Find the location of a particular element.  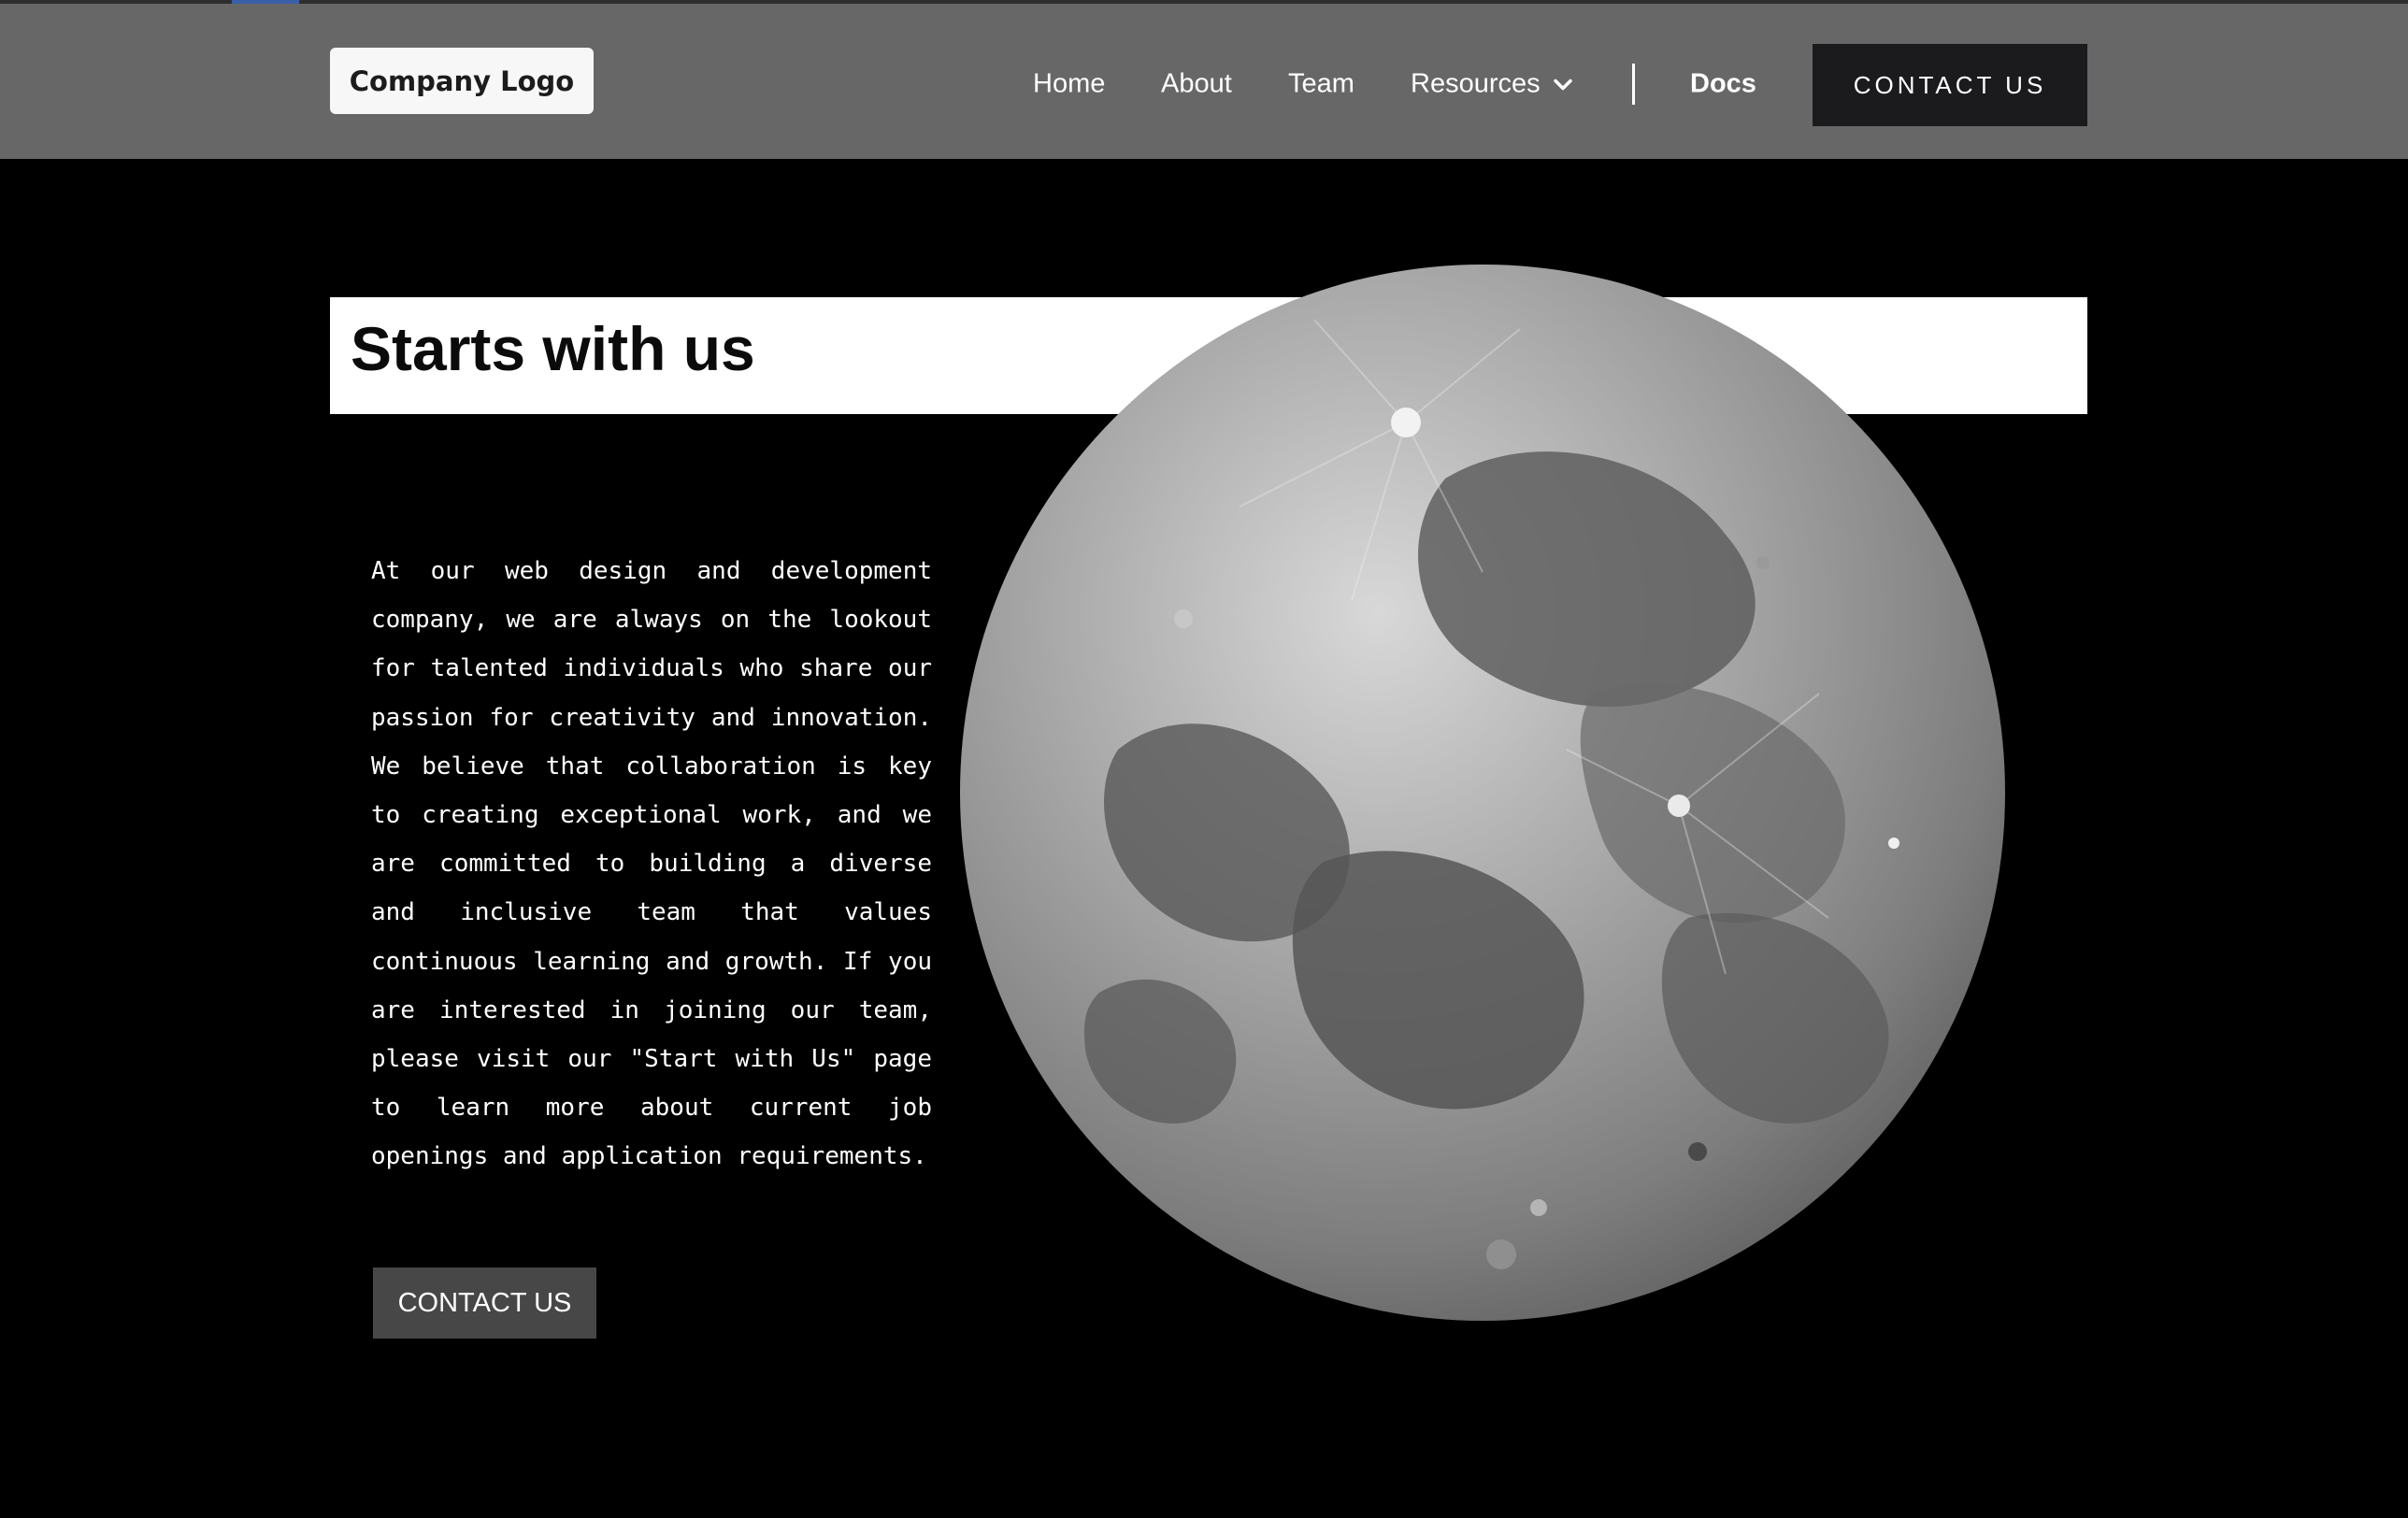

nav-divider is located at coordinates (1633, 84).